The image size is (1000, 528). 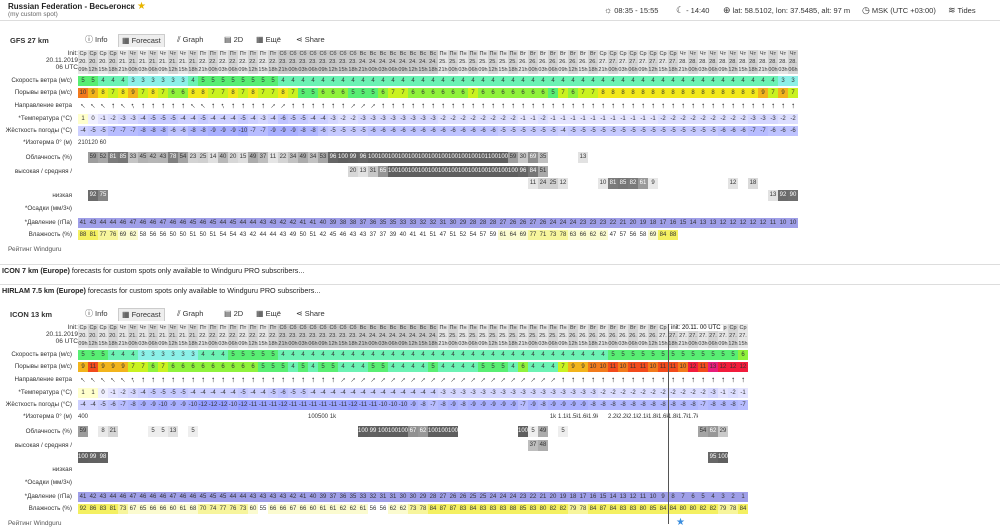 What do you see at coordinates (753, 62) in the screenshot?
I see `time-column-header: Чт 28. 18h` at bounding box center [753, 62].